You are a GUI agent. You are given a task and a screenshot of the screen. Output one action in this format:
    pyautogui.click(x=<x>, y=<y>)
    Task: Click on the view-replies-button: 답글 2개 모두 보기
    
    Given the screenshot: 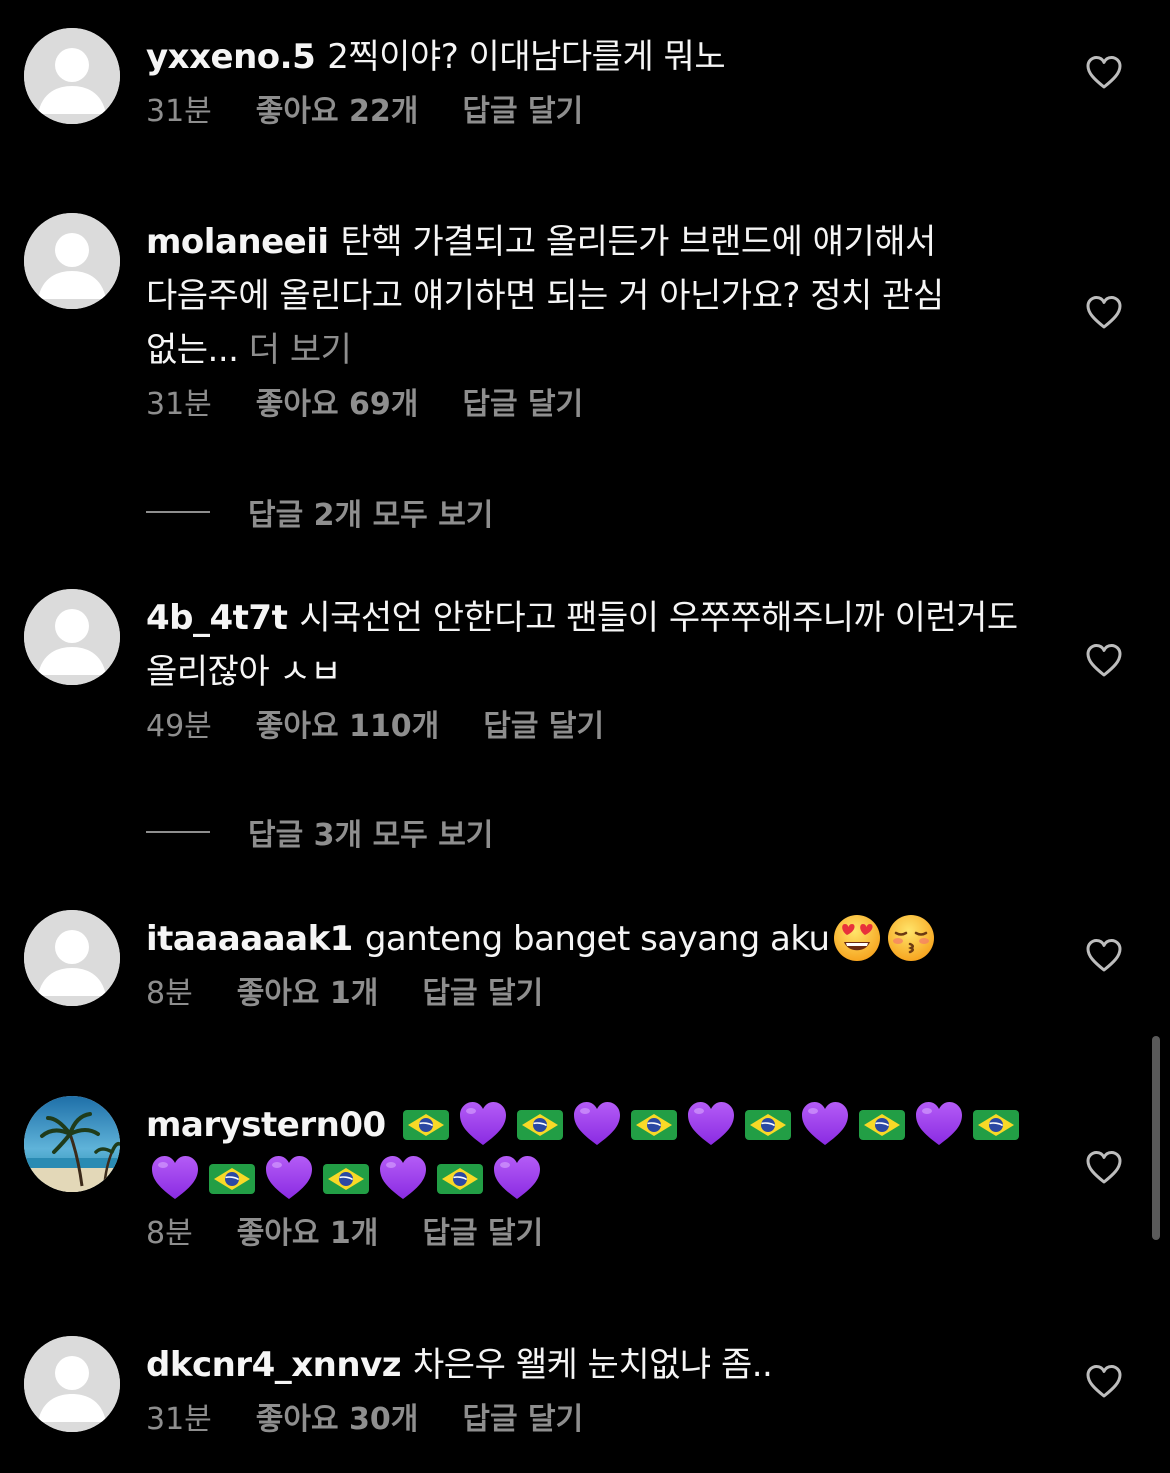 What is the action you would take?
    pyautogui.click(x=320, y=512)
    